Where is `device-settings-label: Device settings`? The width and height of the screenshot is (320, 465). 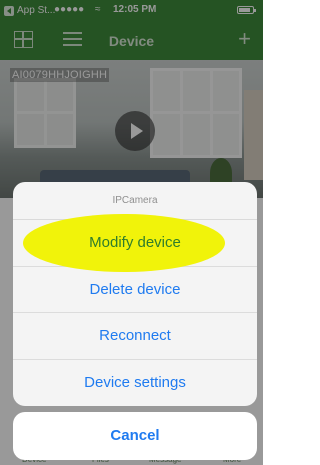 device-settings-label: Device settings is located at coordinates (135, 382).